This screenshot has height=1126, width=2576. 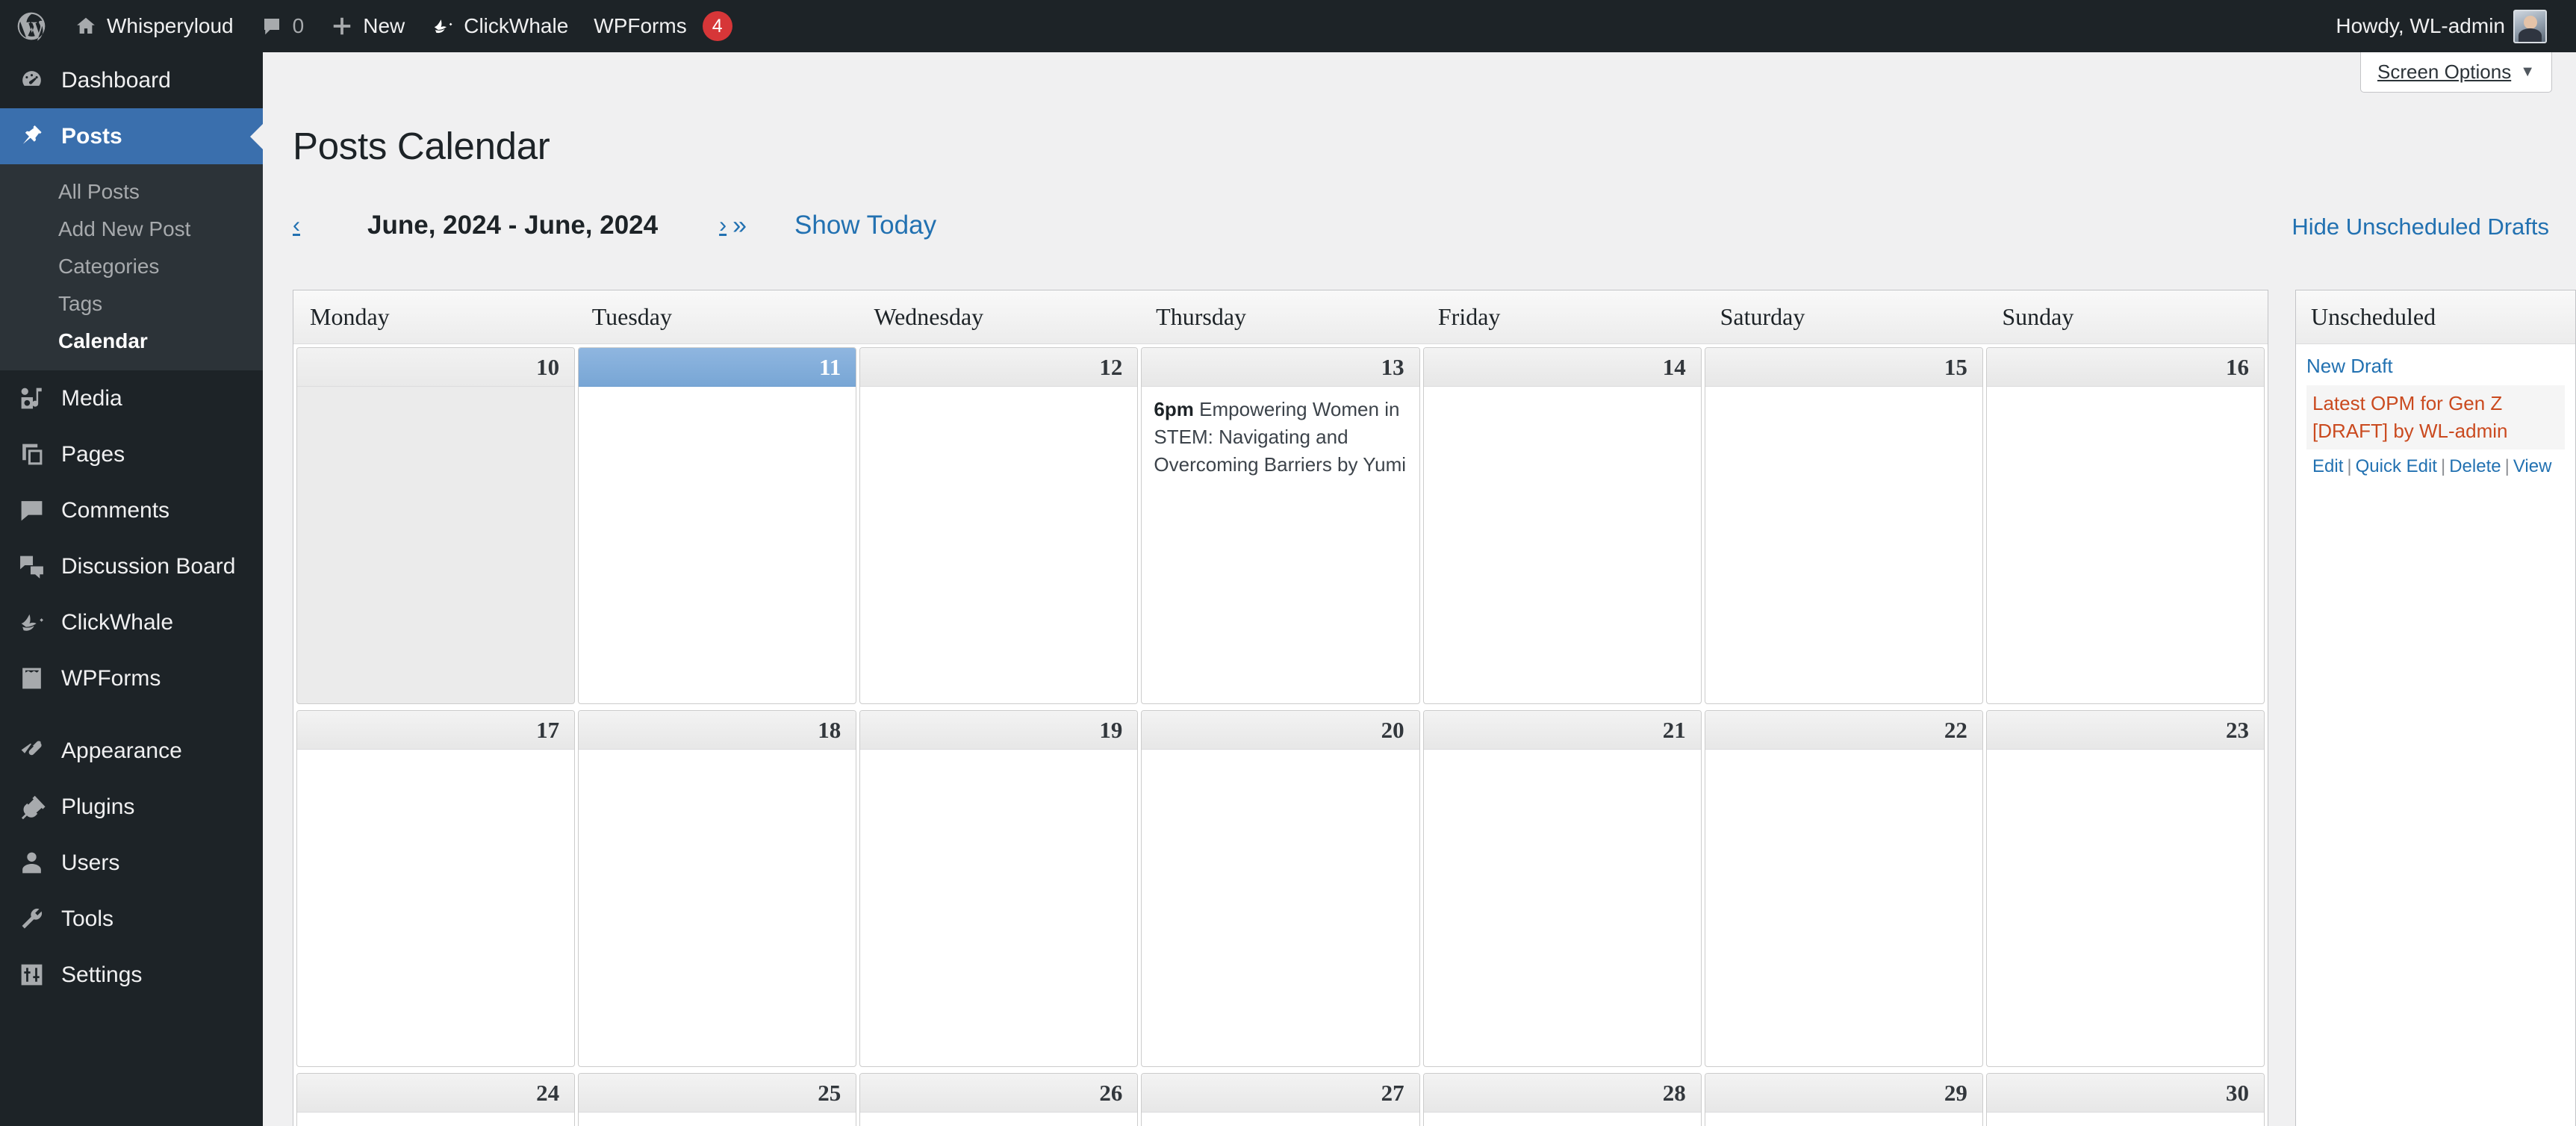 What do you see at coordinates (131, 230) in the screenshot?
I see `submenu-item-add-new-post: Add New Post` at bounding box center [131, 230].